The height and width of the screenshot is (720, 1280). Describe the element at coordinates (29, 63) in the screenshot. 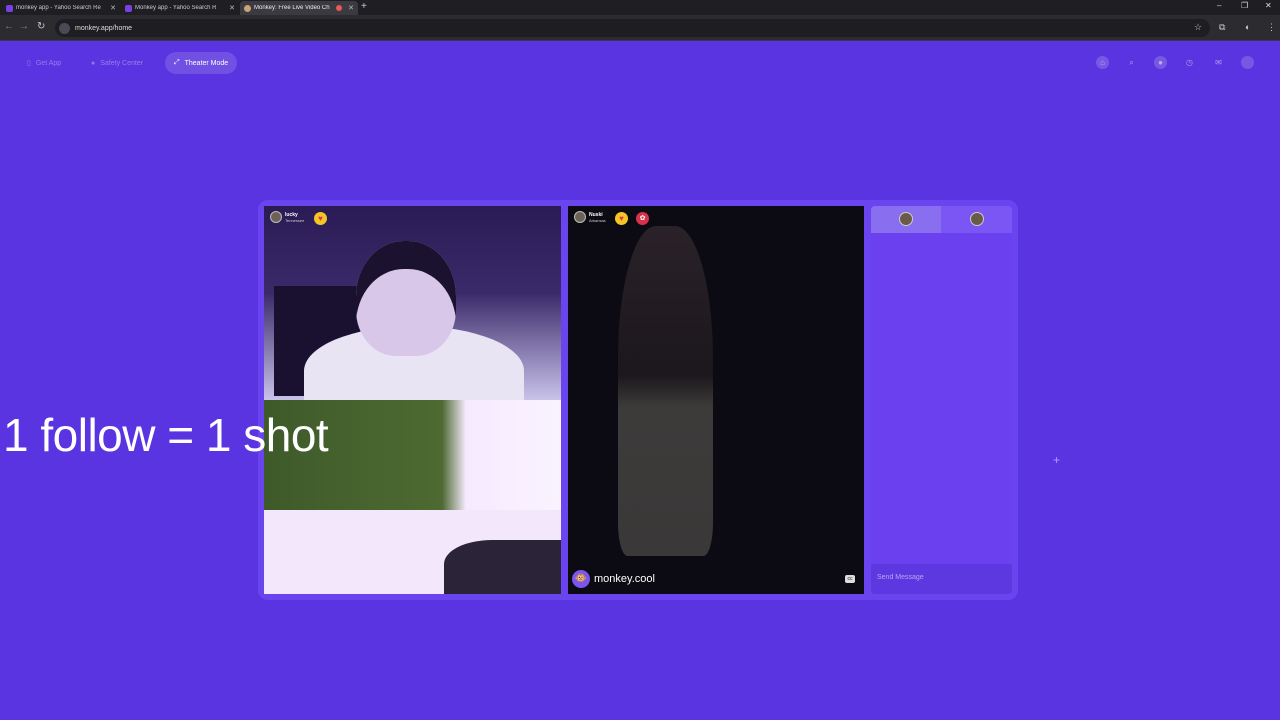

I see `phone-icon: ▯` at that location.